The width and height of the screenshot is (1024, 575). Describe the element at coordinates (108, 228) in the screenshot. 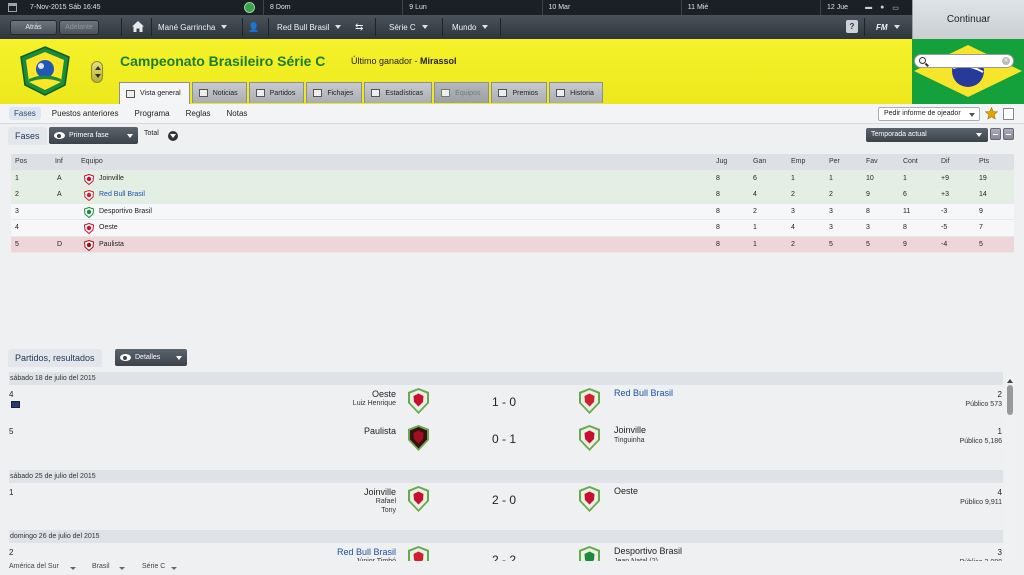

I see `team-link: Oeste` at that location.